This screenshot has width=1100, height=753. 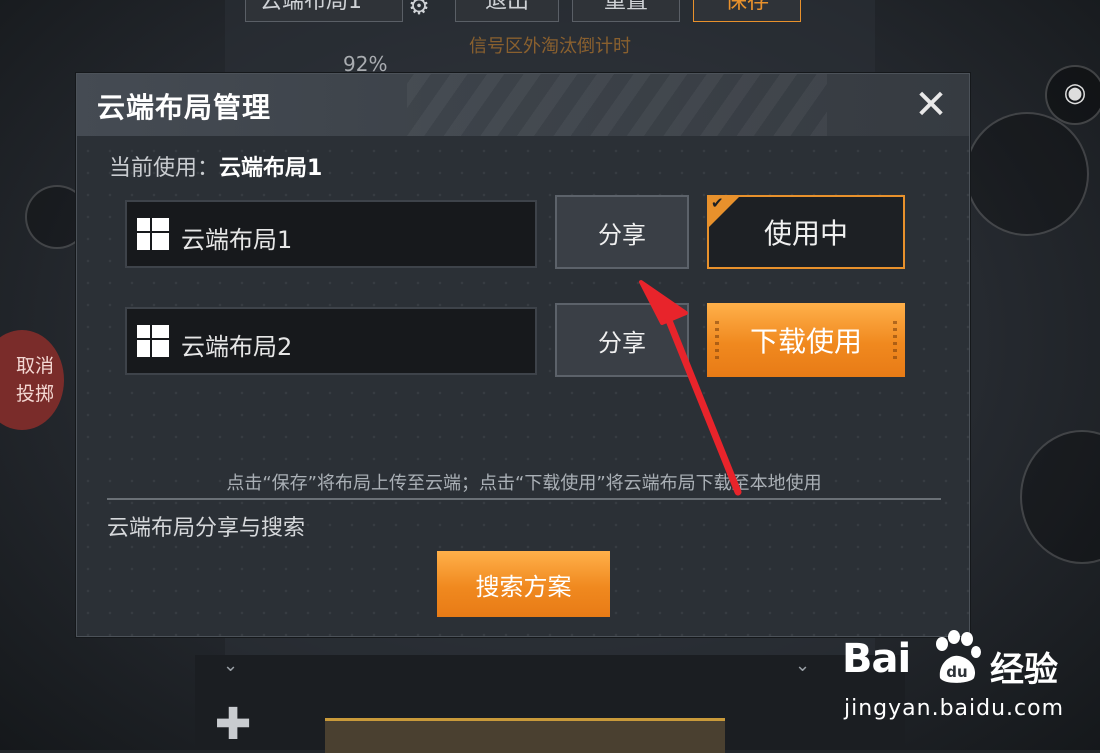 What do you see at coordinates (331, 234) in the screenshot?
I see `layout-field-1: 云端布局1` at bounding box center [331, 234].